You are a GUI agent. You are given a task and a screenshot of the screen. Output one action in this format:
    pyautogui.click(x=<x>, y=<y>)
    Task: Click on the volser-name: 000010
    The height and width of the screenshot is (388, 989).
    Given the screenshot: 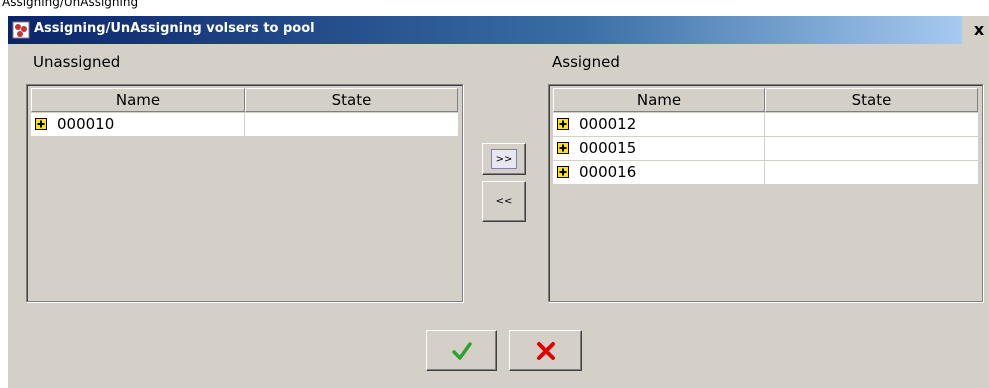 What is the action you would take?
    pyautogui.click(x=86, y=124)
    